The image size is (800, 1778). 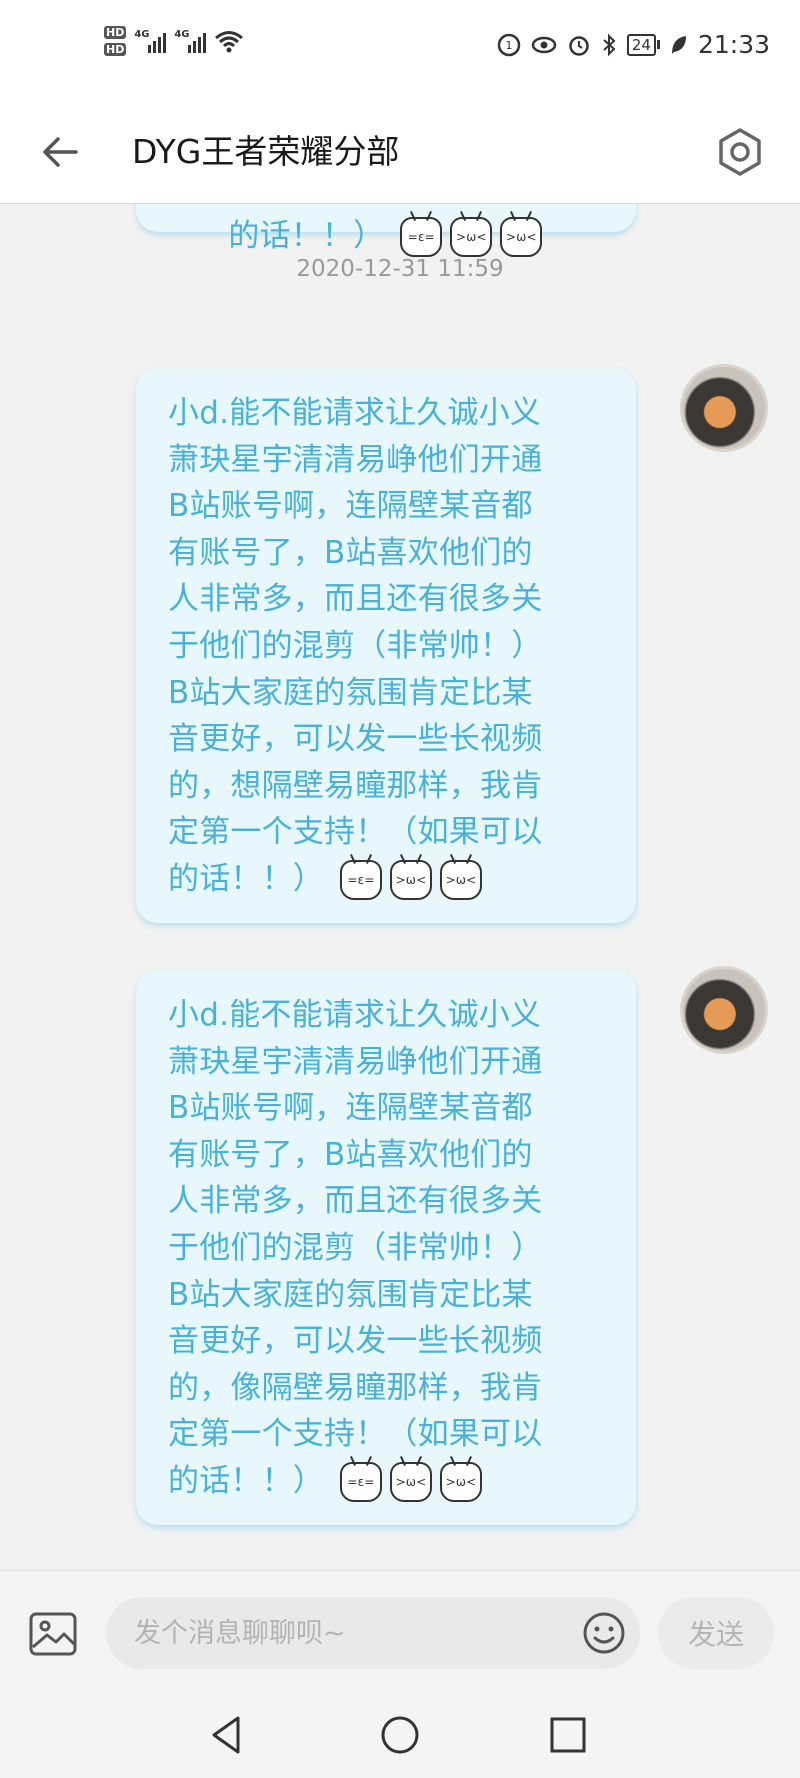 I want to click on svg-text: 1, so click(x=508, y=45).